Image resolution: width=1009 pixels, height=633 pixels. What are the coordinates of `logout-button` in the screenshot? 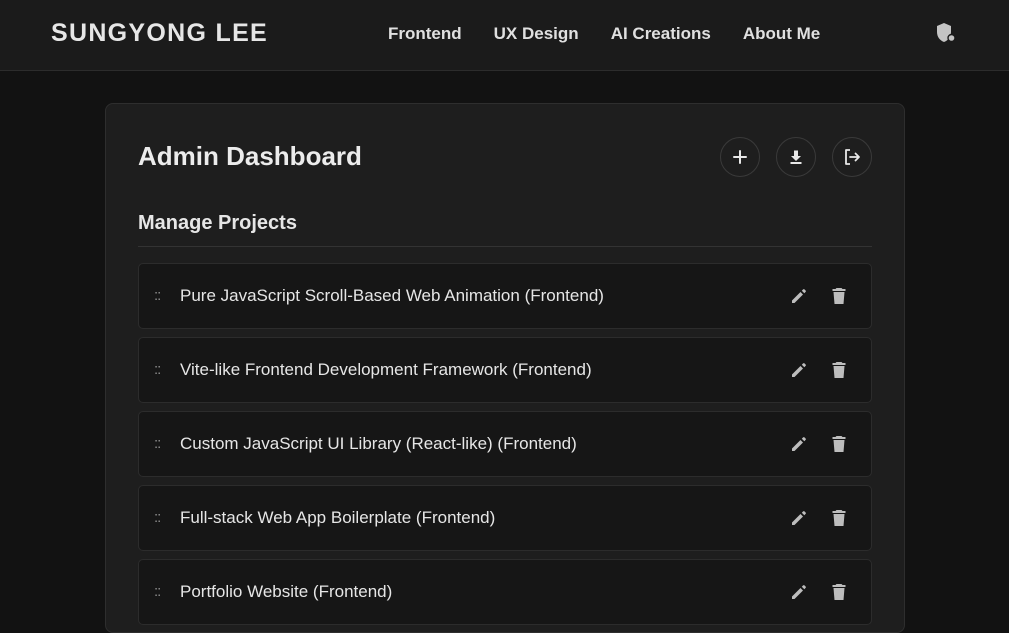 It's located at (852, 157).